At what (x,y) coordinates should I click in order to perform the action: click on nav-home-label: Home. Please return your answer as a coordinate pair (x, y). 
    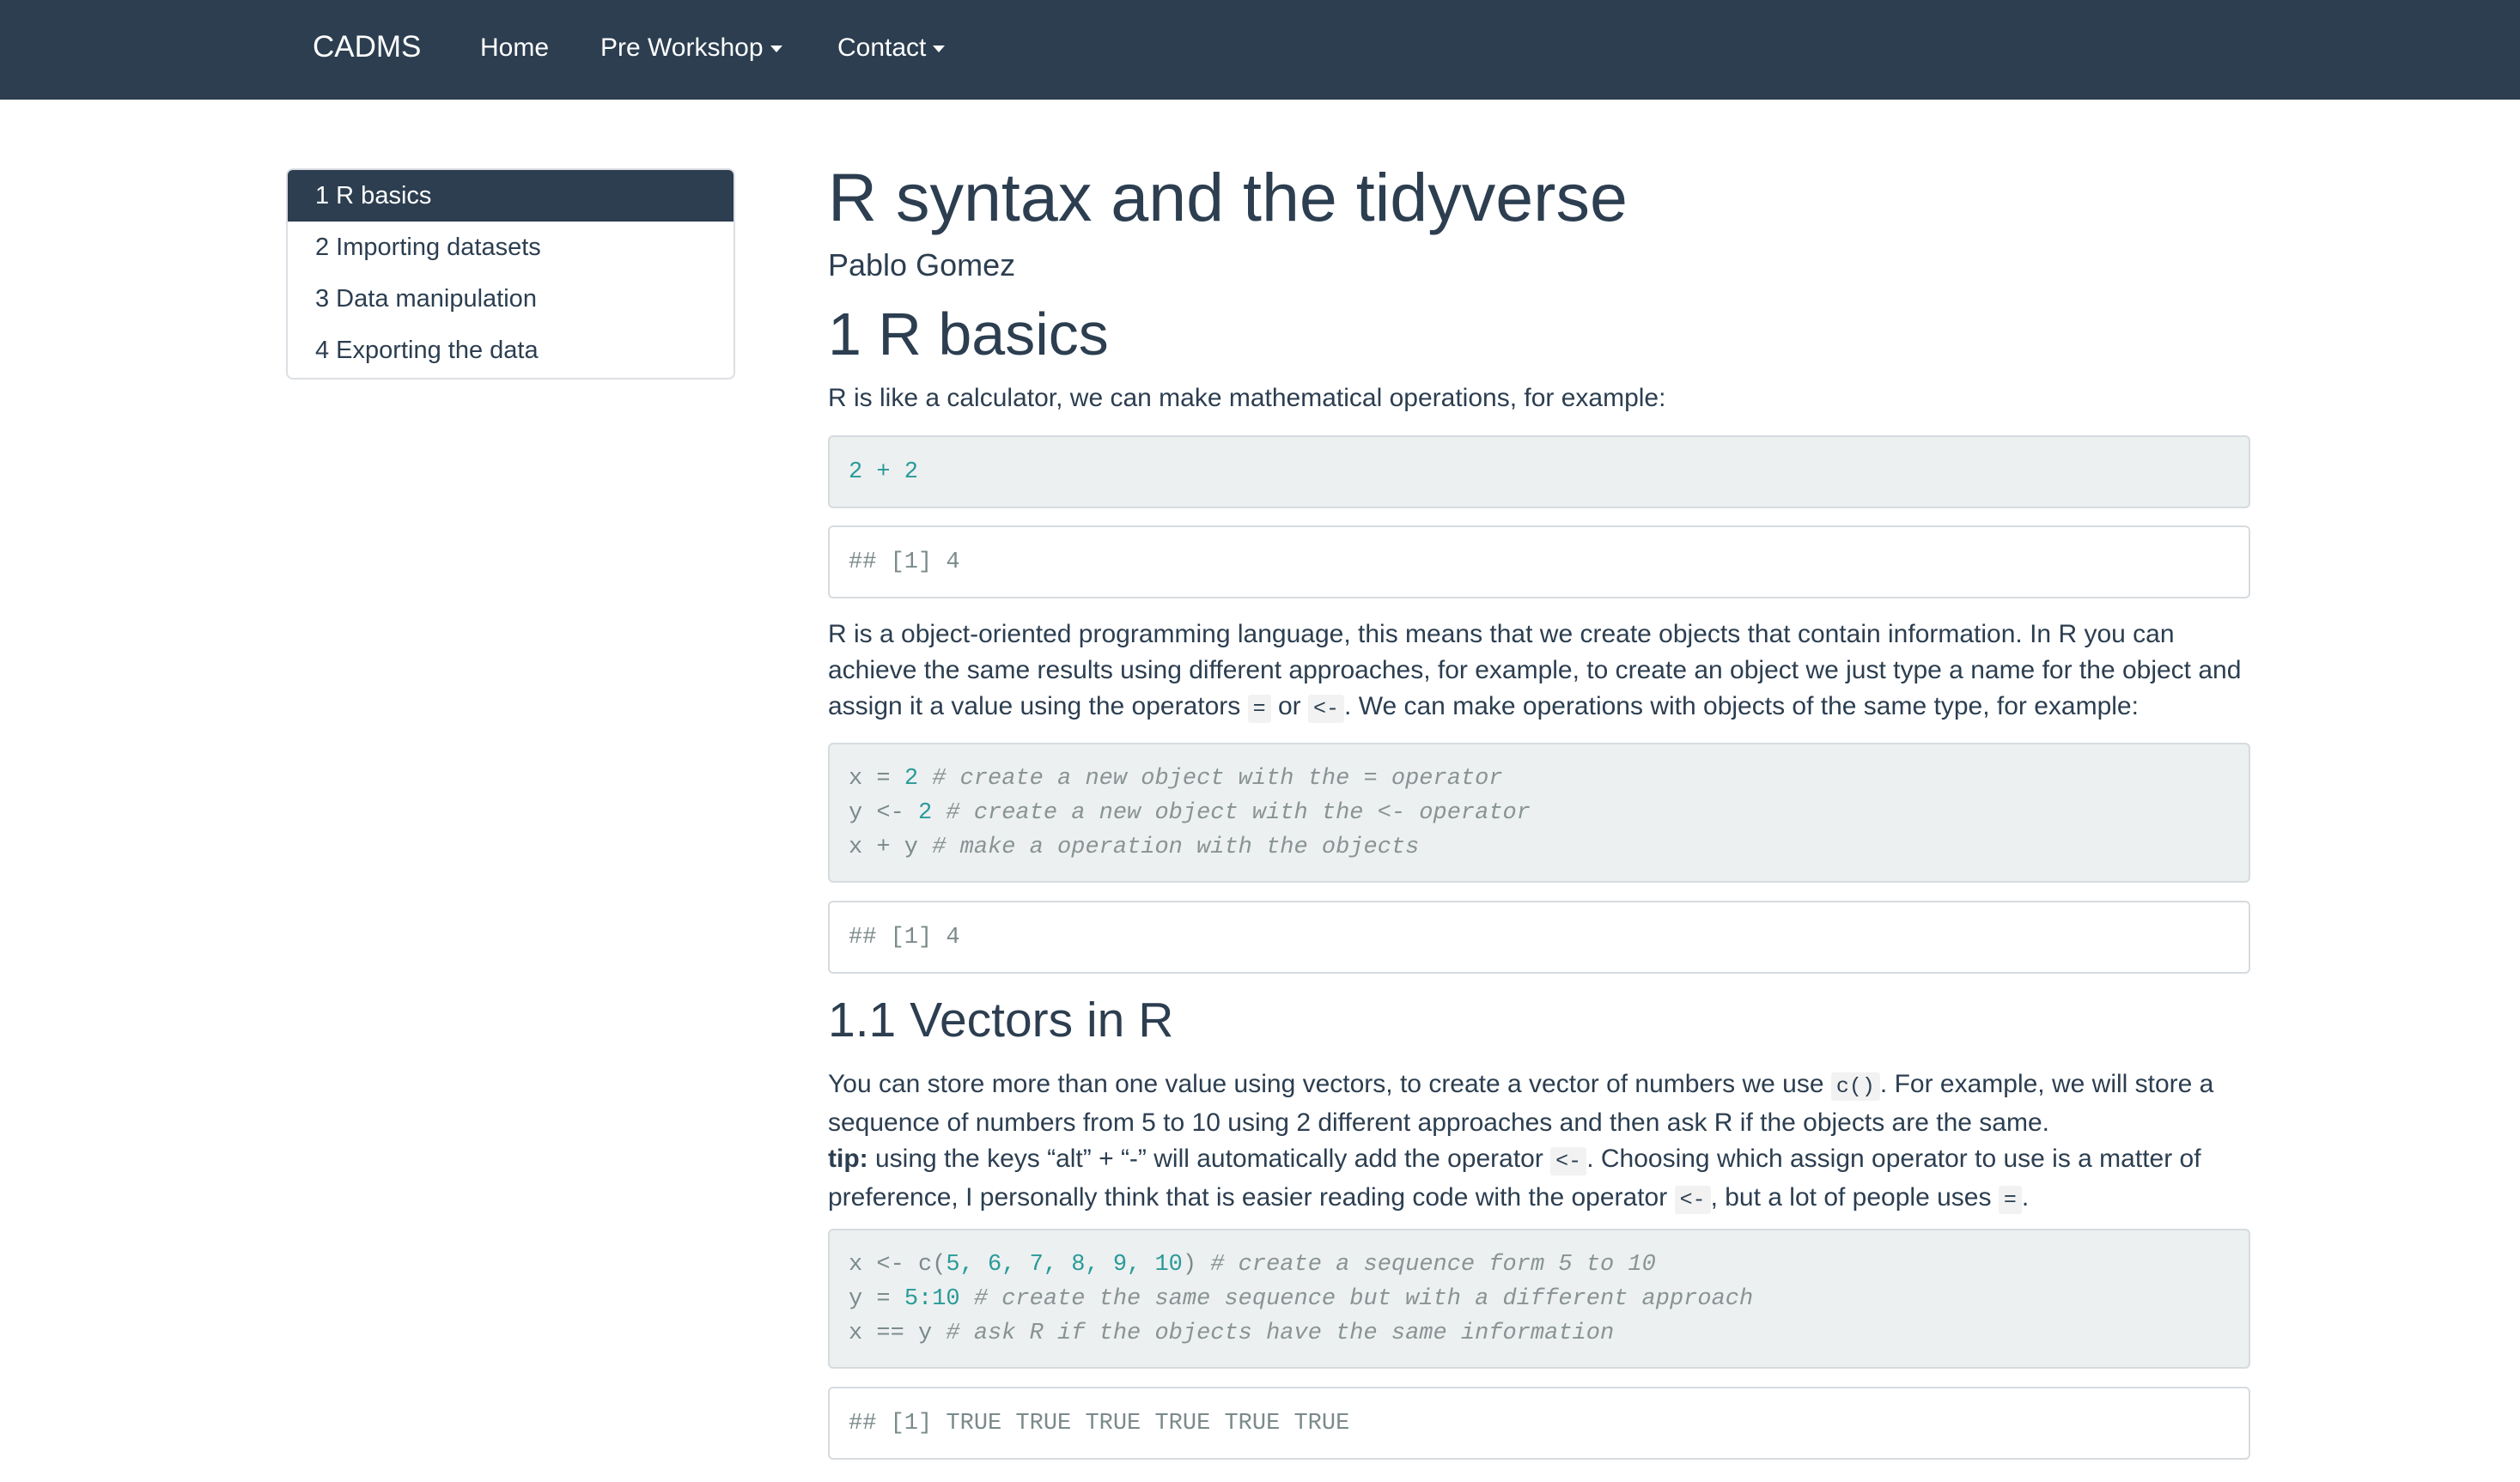
    Looking at the image, I should click on (515, 47).